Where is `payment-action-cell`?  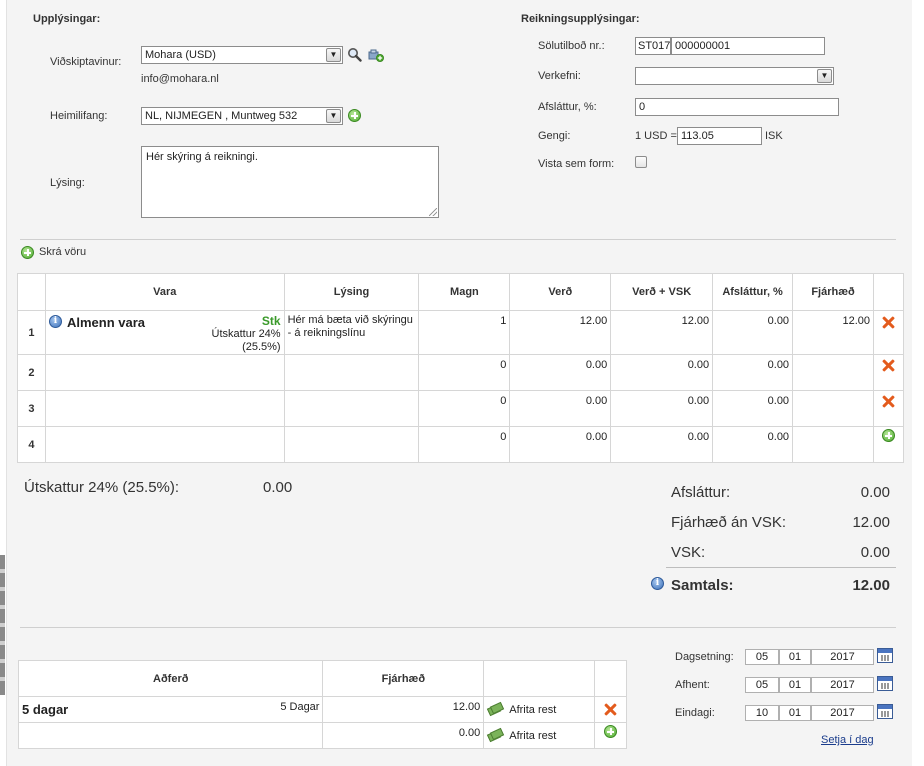
payment-action-cell is located at coordinates (610, 709).